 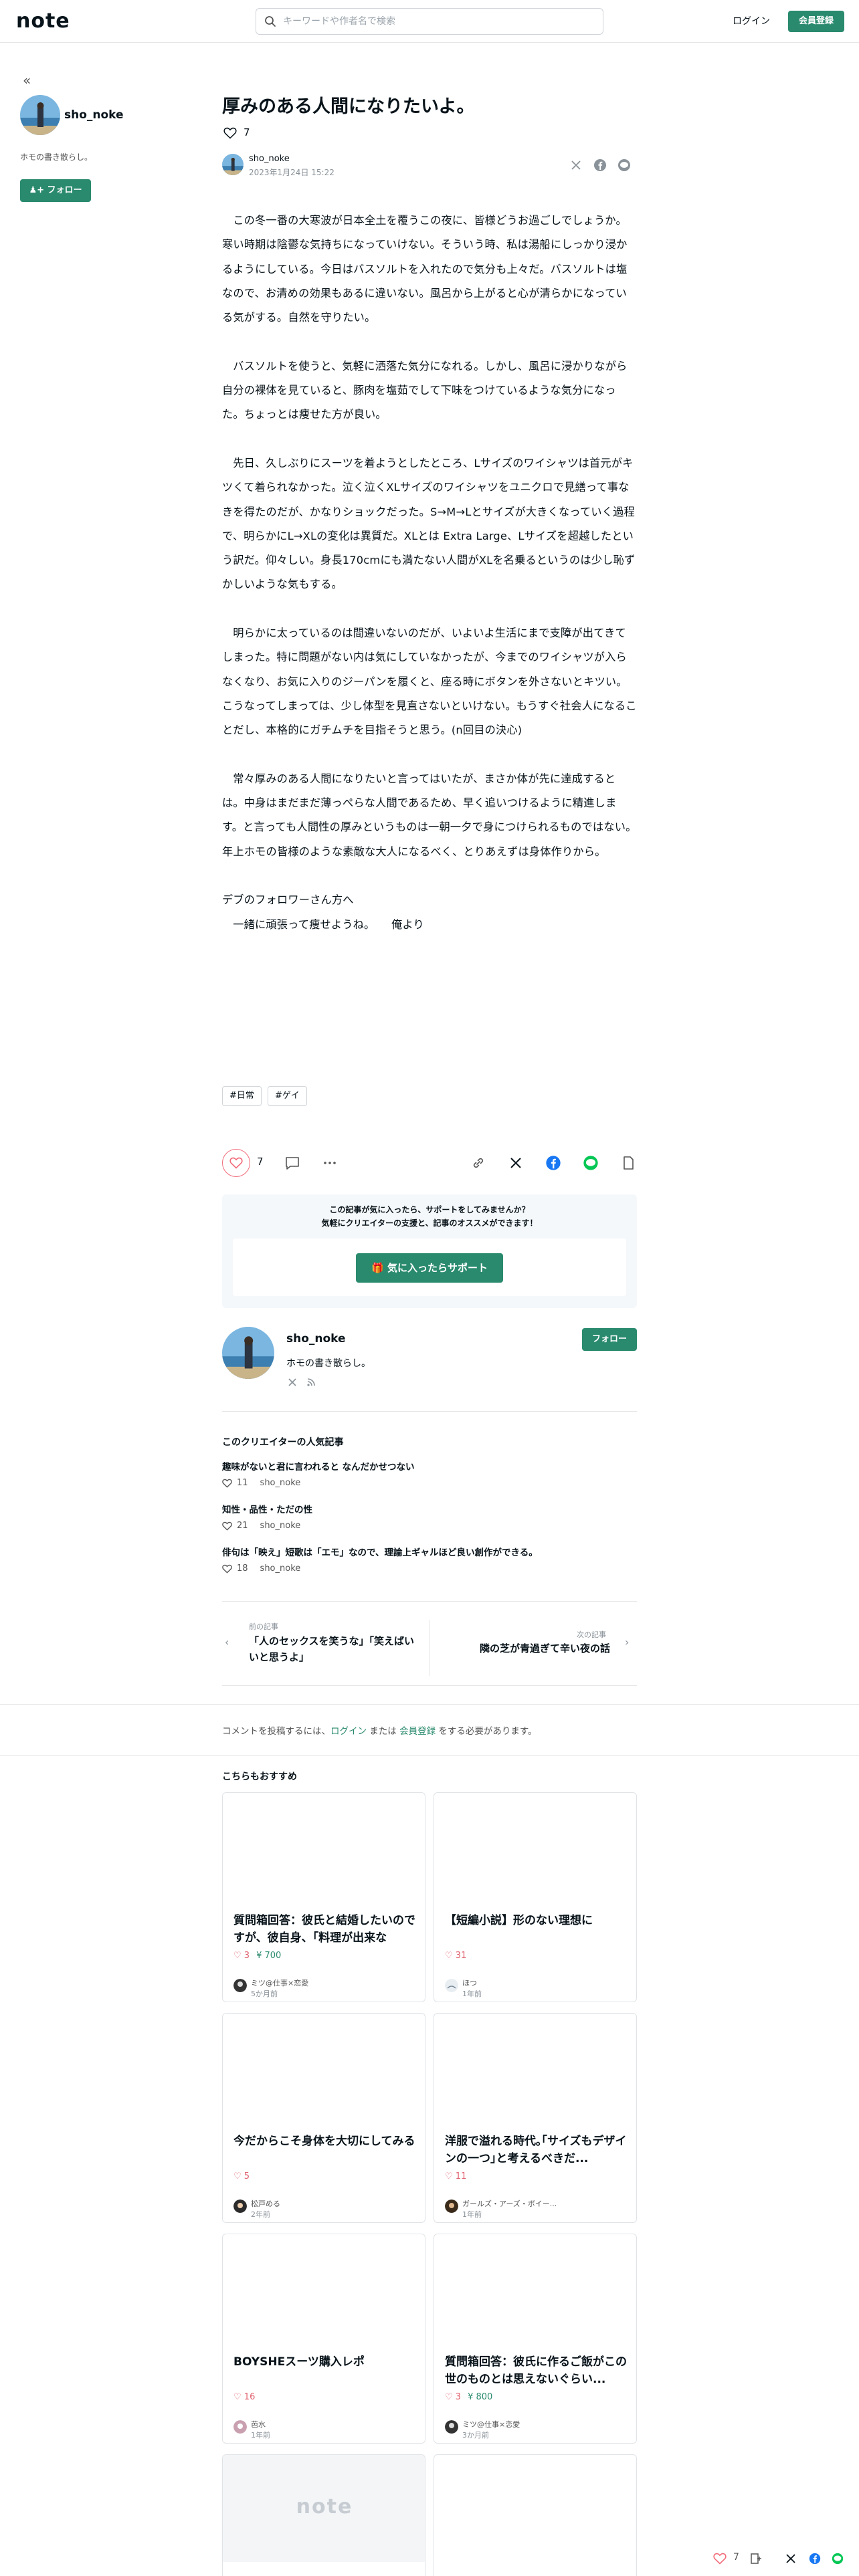 What do you see at coordinates (627, 1642) in the screenshot?
I see `chevron-right-icon: ›` at bounding box center [627, 1642].